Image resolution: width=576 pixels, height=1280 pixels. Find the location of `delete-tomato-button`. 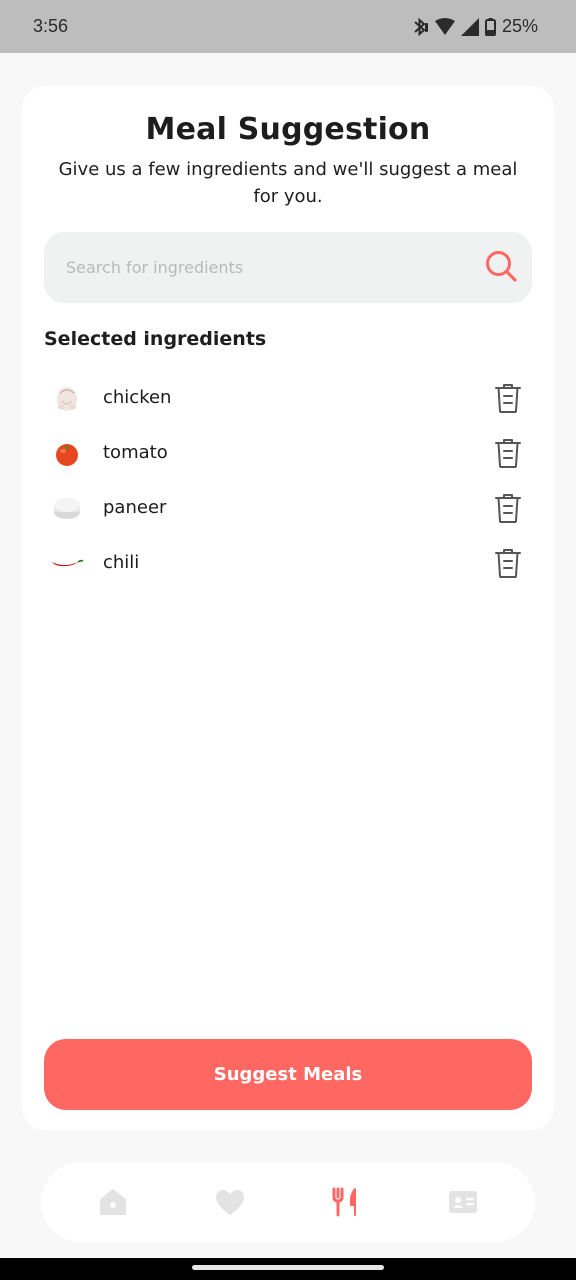

delete-tomato-button is located at coordinates (508, 453).